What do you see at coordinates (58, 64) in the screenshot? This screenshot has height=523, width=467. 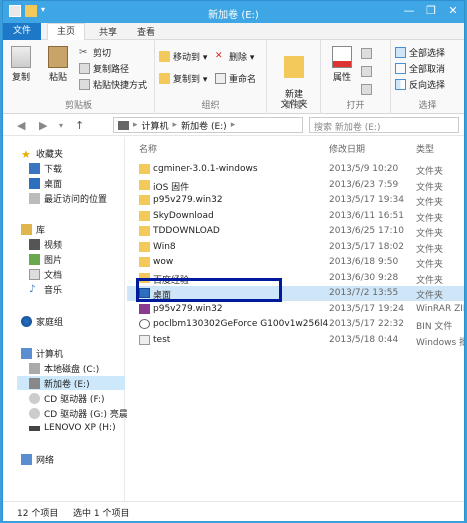 I see `paste-button: 粘贴` at bounding box center [58, 64].